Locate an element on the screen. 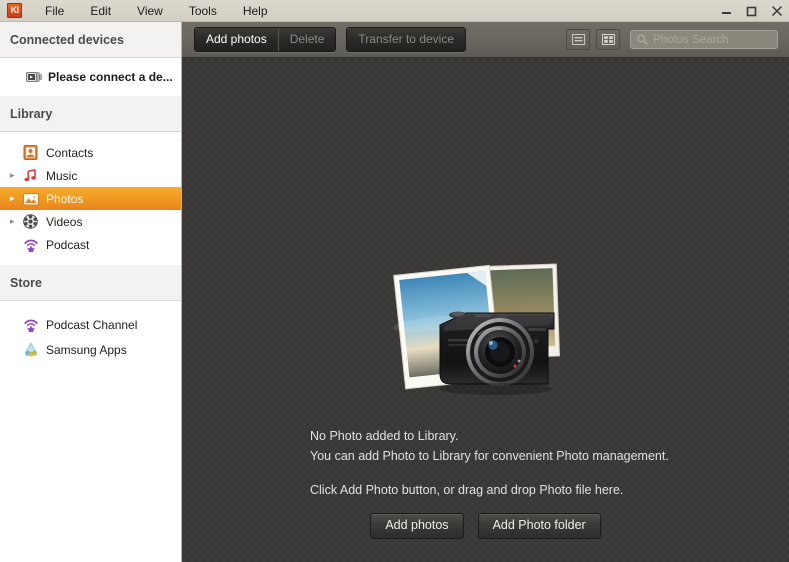 The image size is (789, 562). sidebar-item-music: ▸ Music is located at coordinates (90, 175).